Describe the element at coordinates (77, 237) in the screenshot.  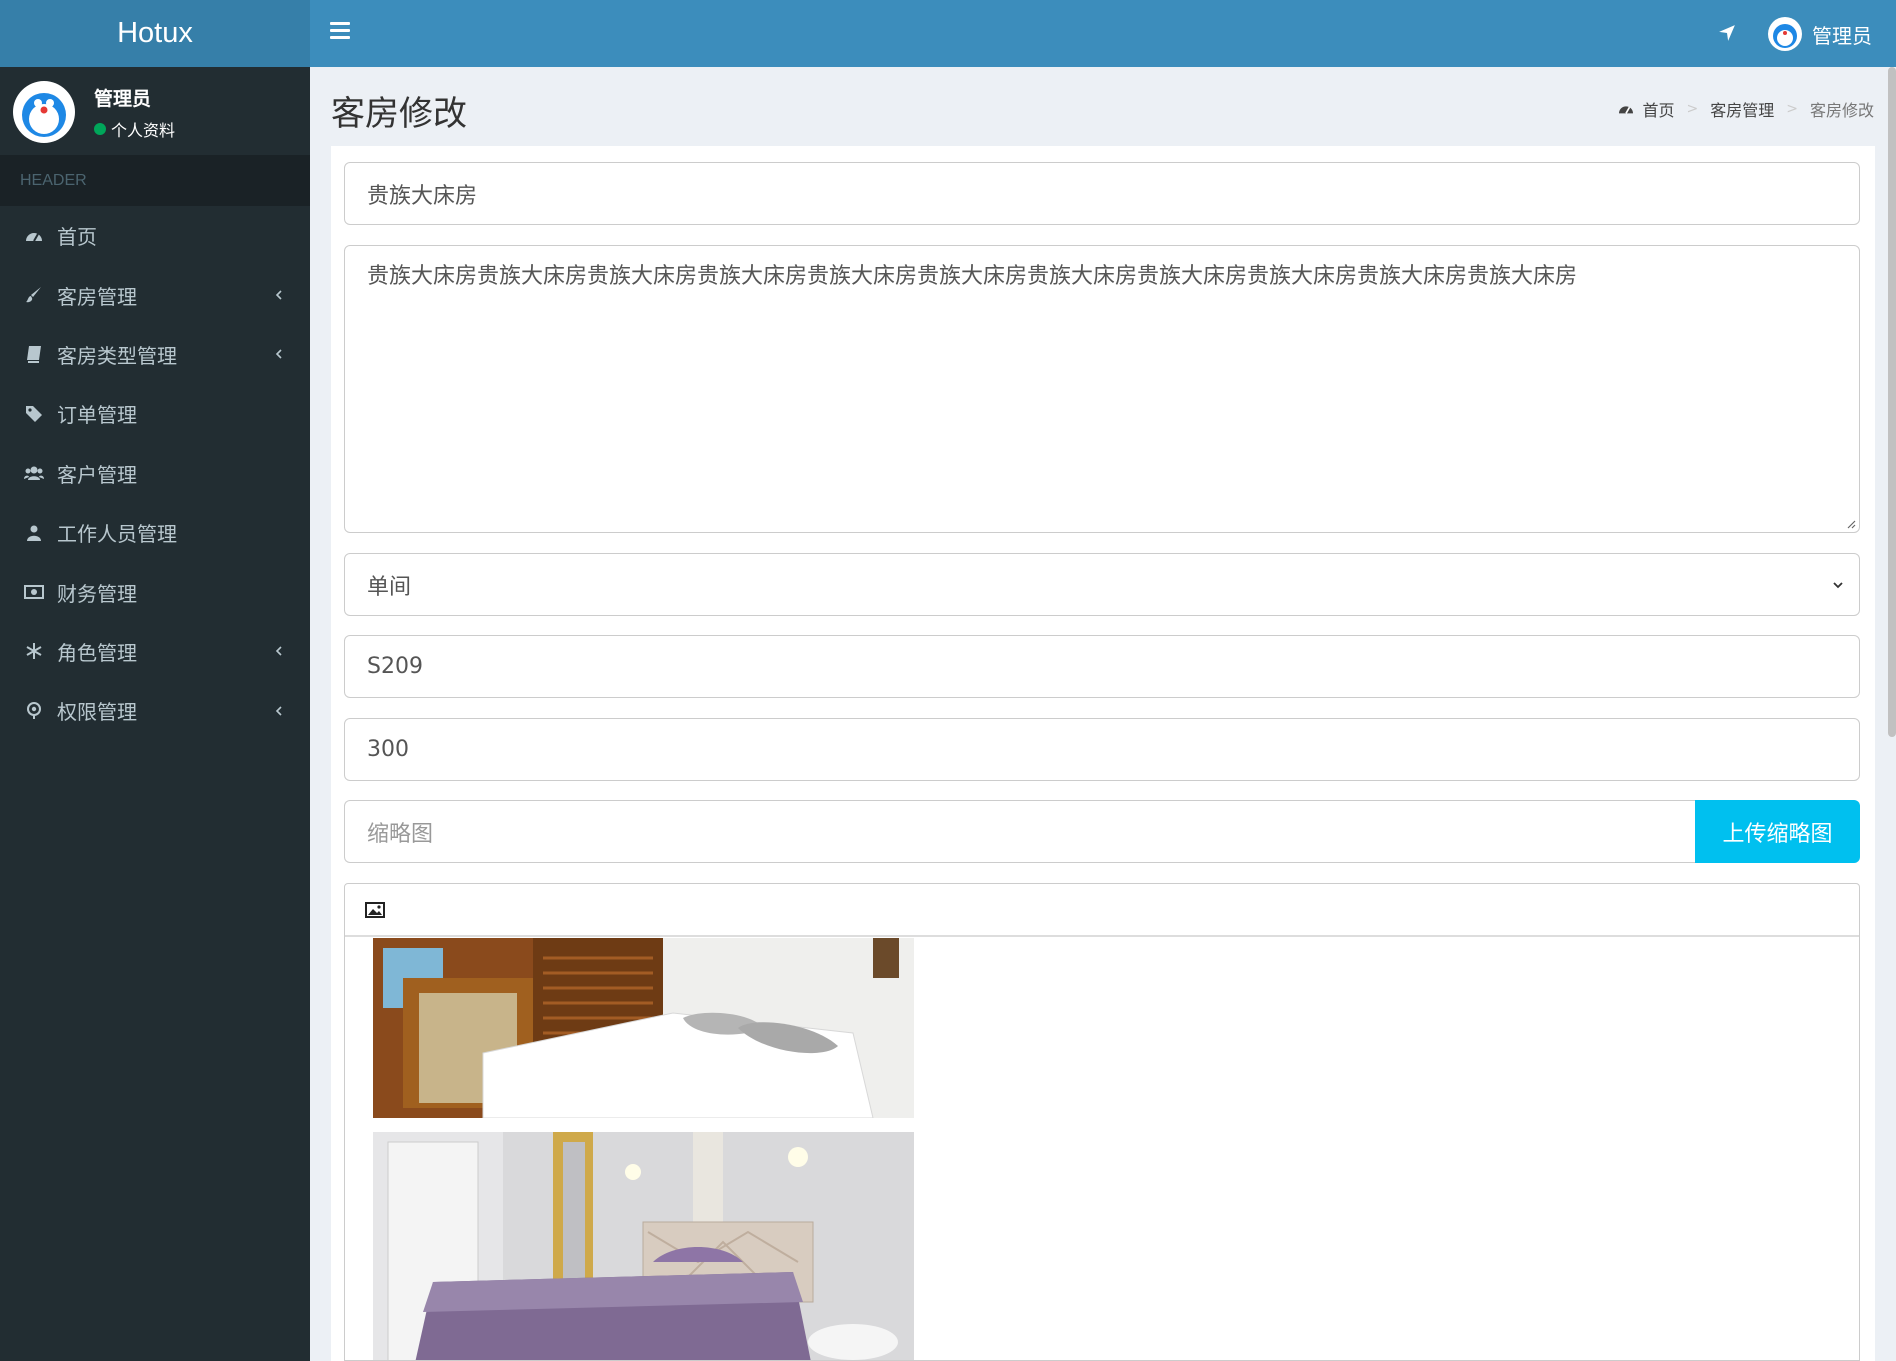
I see `sidebar-item-label: 首页` at that location.